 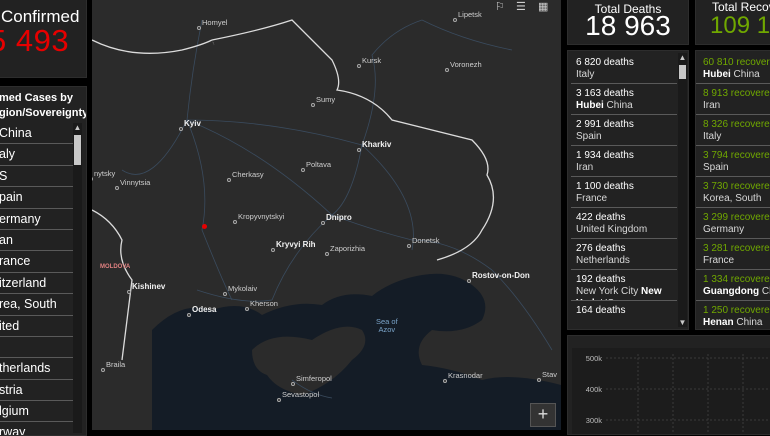 I want to click on country-list-header: med Cases by gion/Sovereignty, so click(x=43, y=105).